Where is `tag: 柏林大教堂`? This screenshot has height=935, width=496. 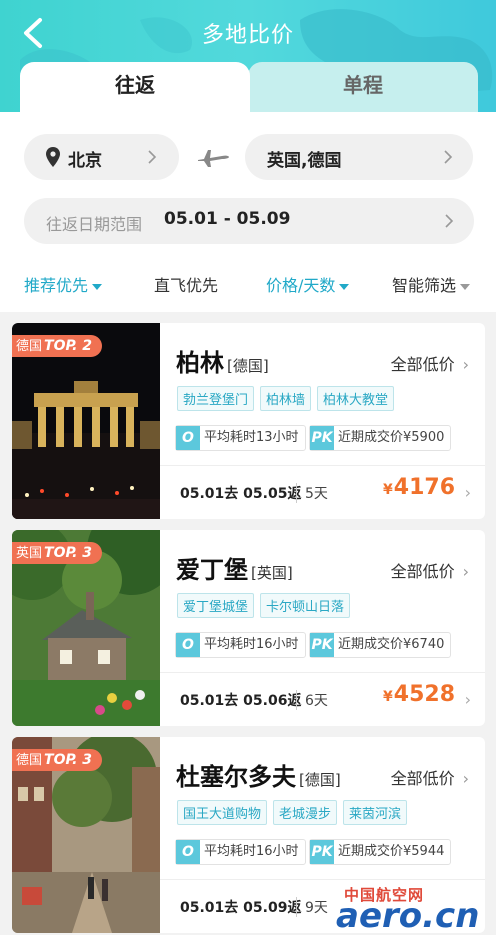 tag: 柏林大教堂 is located at coordinates (356, 398).